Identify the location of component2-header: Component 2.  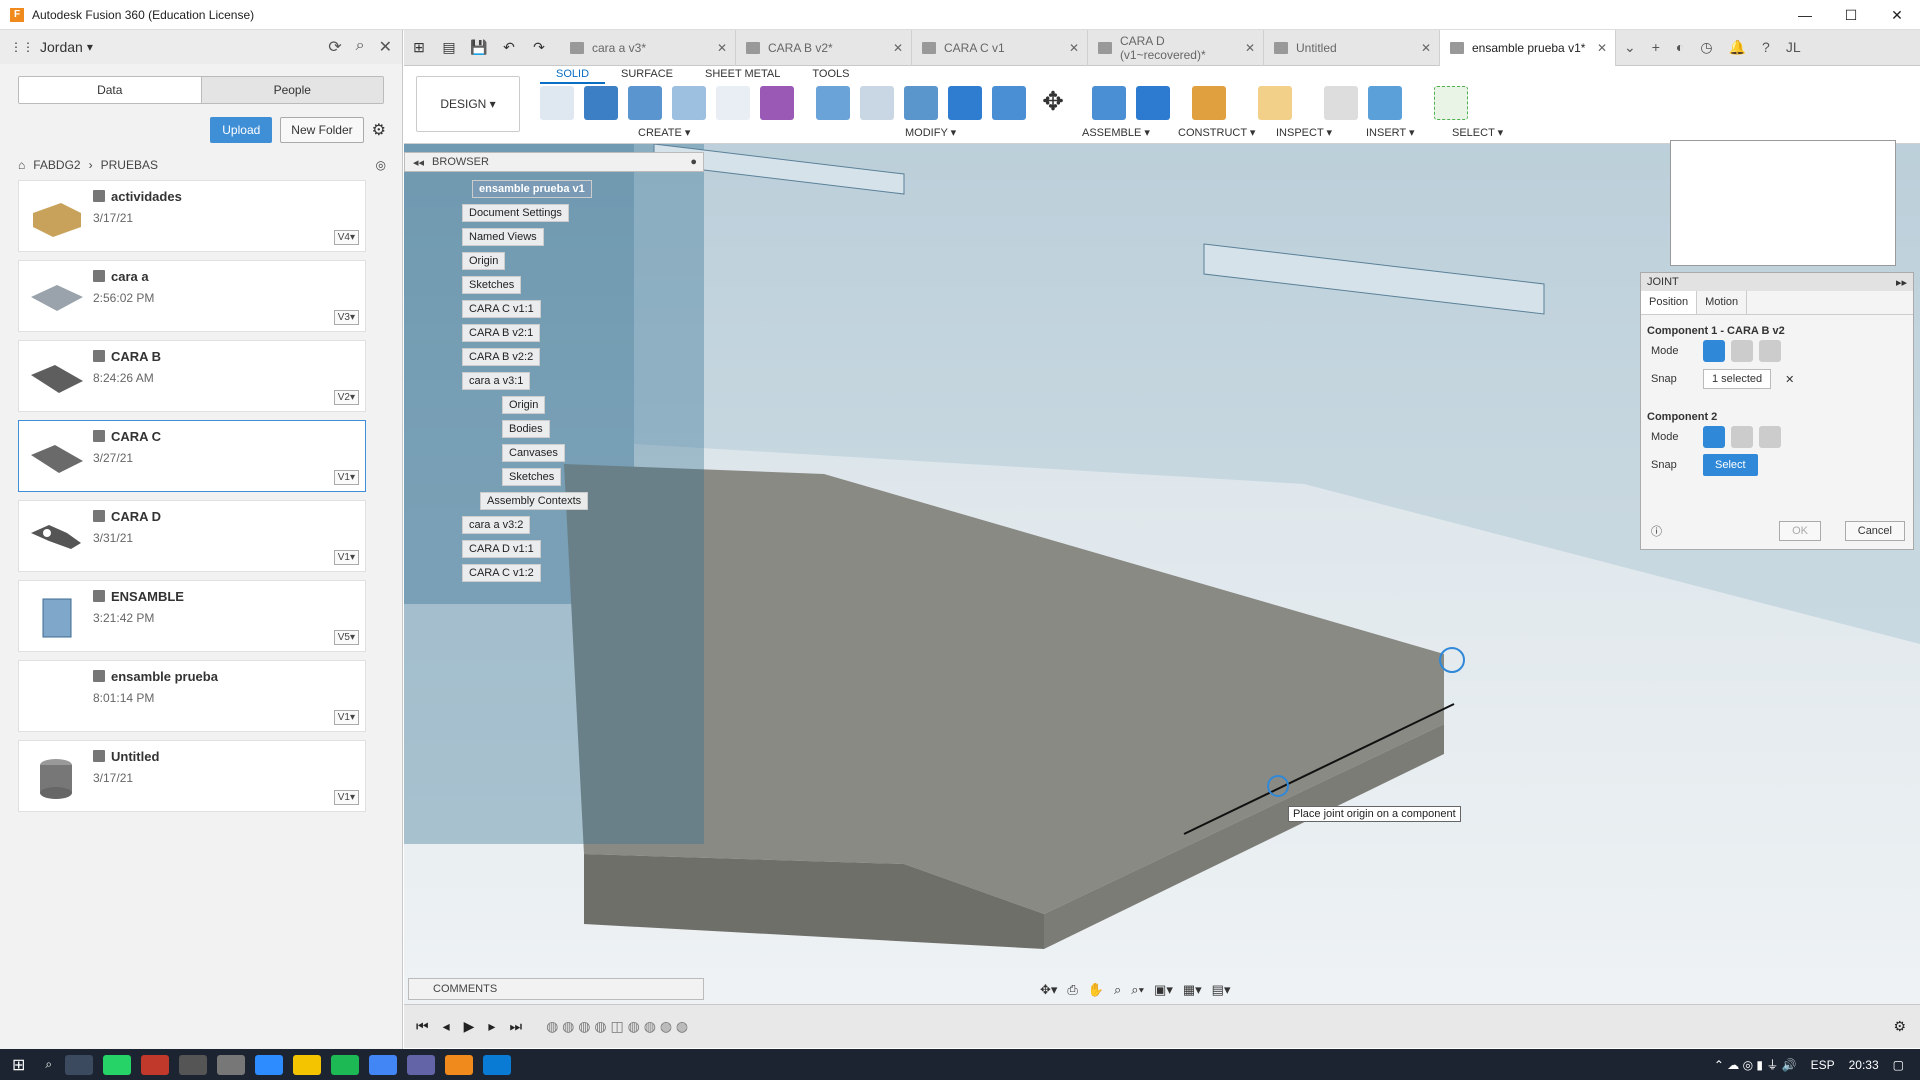
(1777, 417).